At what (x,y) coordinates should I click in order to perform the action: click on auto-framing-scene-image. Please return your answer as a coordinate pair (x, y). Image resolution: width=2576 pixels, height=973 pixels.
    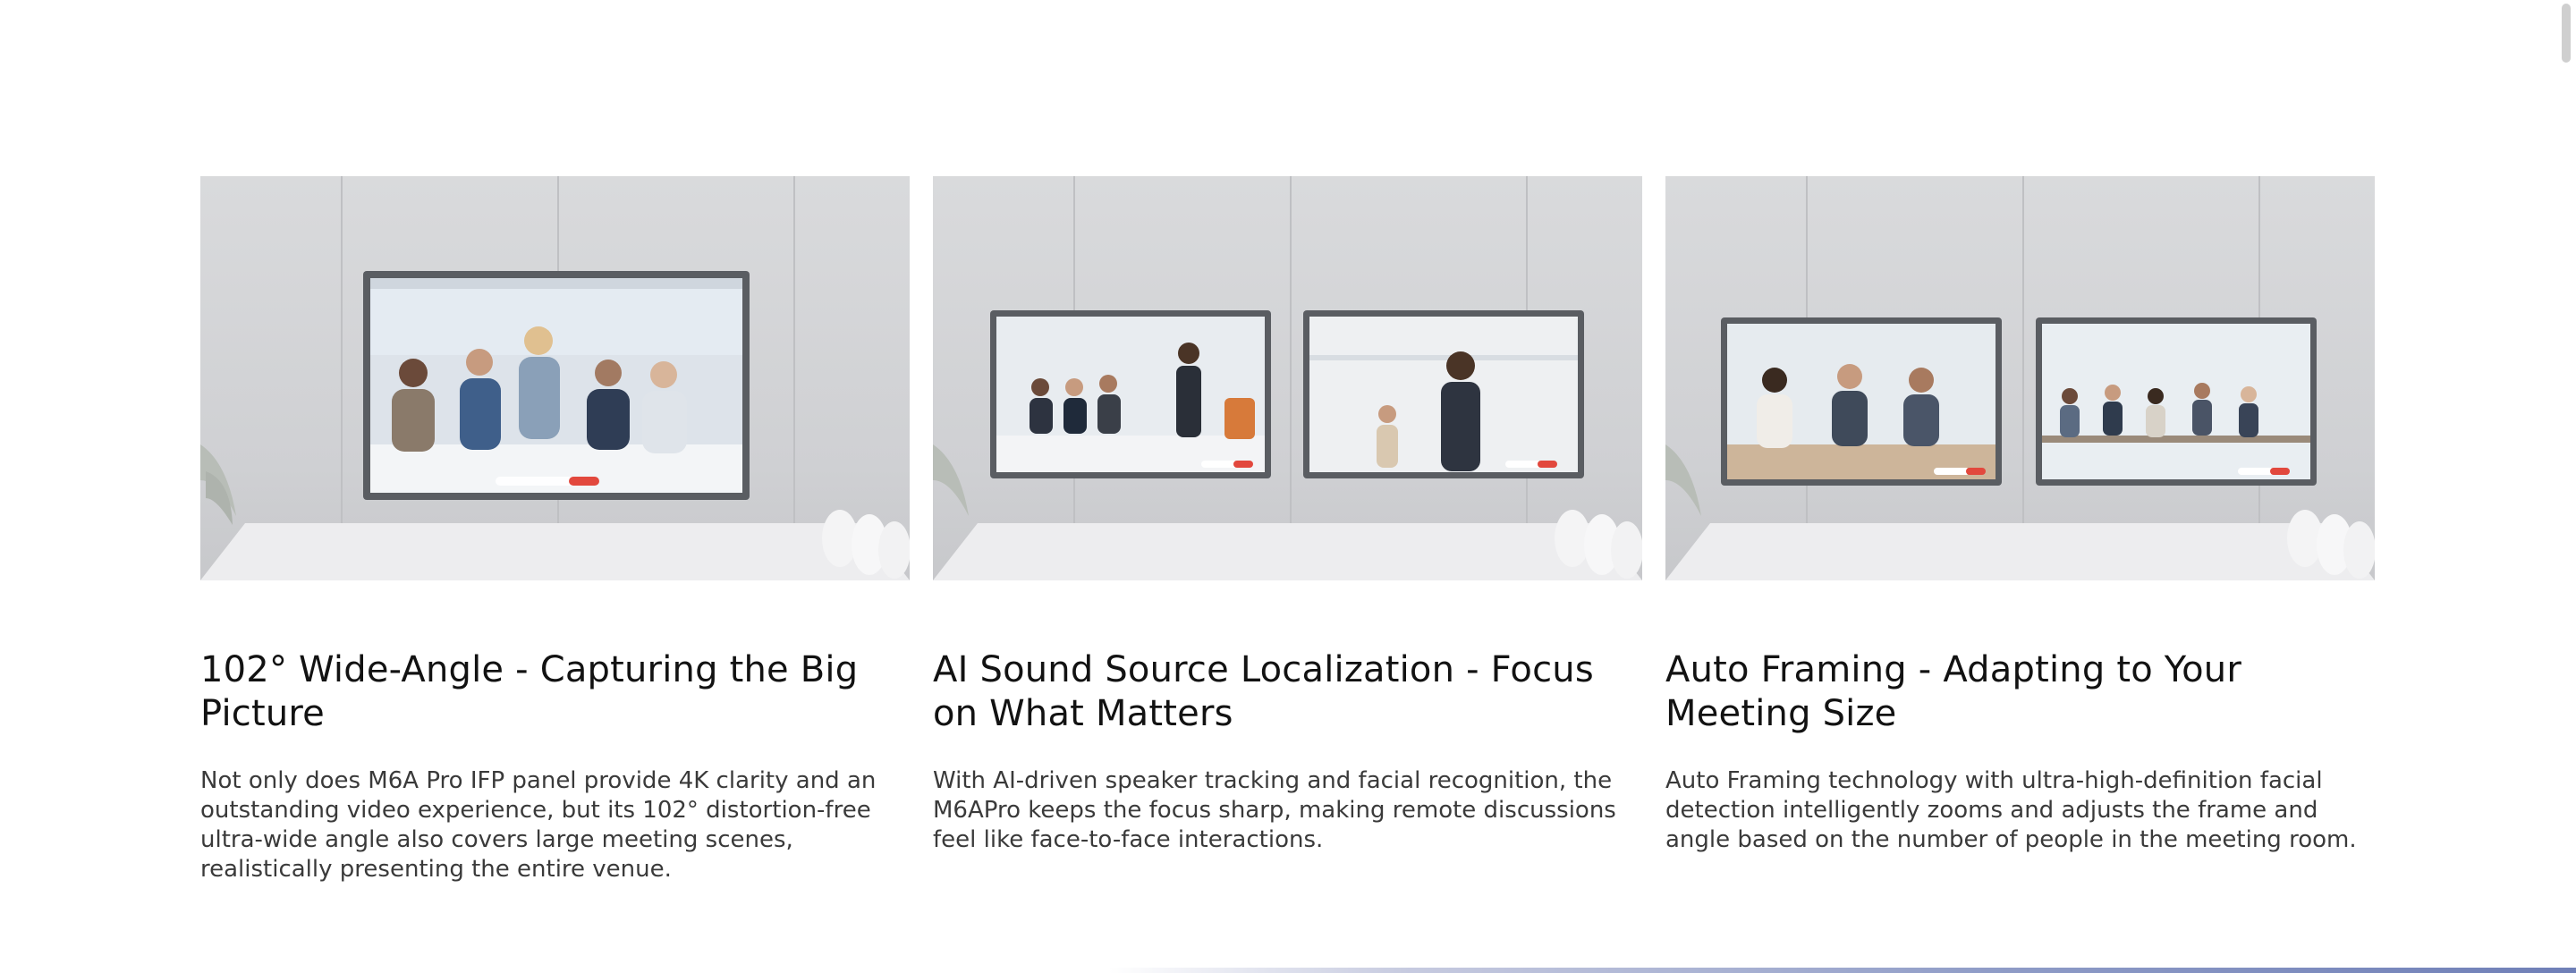
    Looking at the image, I should click on (2020, 378).